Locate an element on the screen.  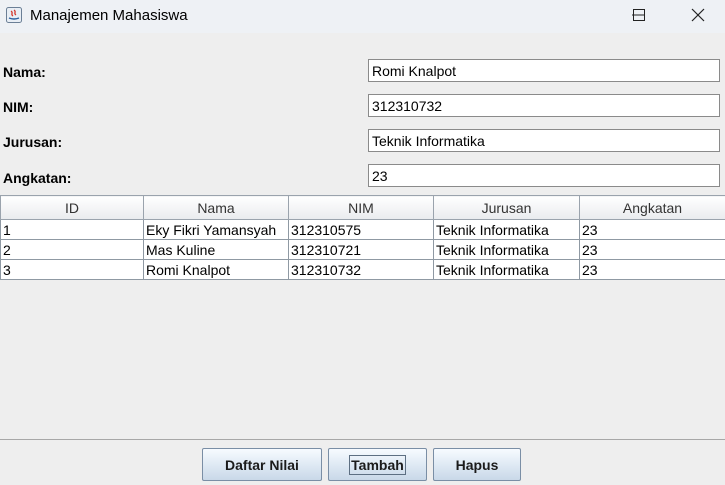
cell-id: 3 is located at coordinates (72, 269).